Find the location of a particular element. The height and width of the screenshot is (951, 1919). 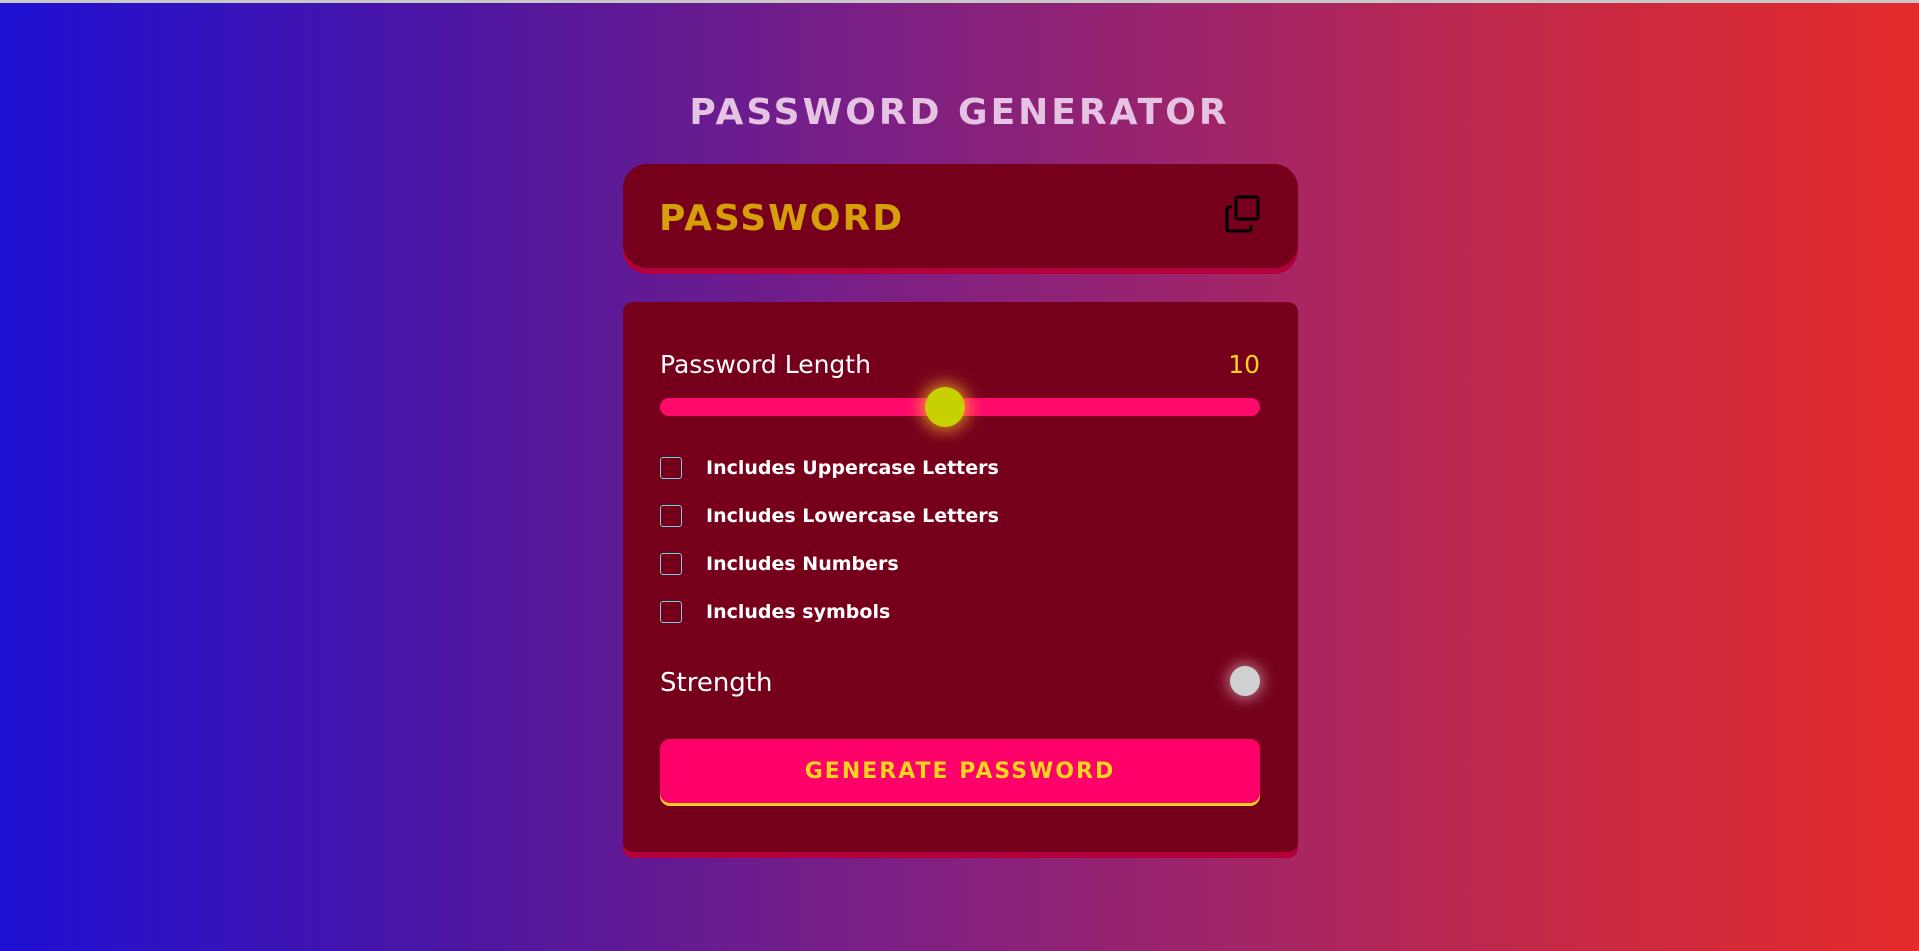

uppercase-checkbox is located at coordinates (671, 468).